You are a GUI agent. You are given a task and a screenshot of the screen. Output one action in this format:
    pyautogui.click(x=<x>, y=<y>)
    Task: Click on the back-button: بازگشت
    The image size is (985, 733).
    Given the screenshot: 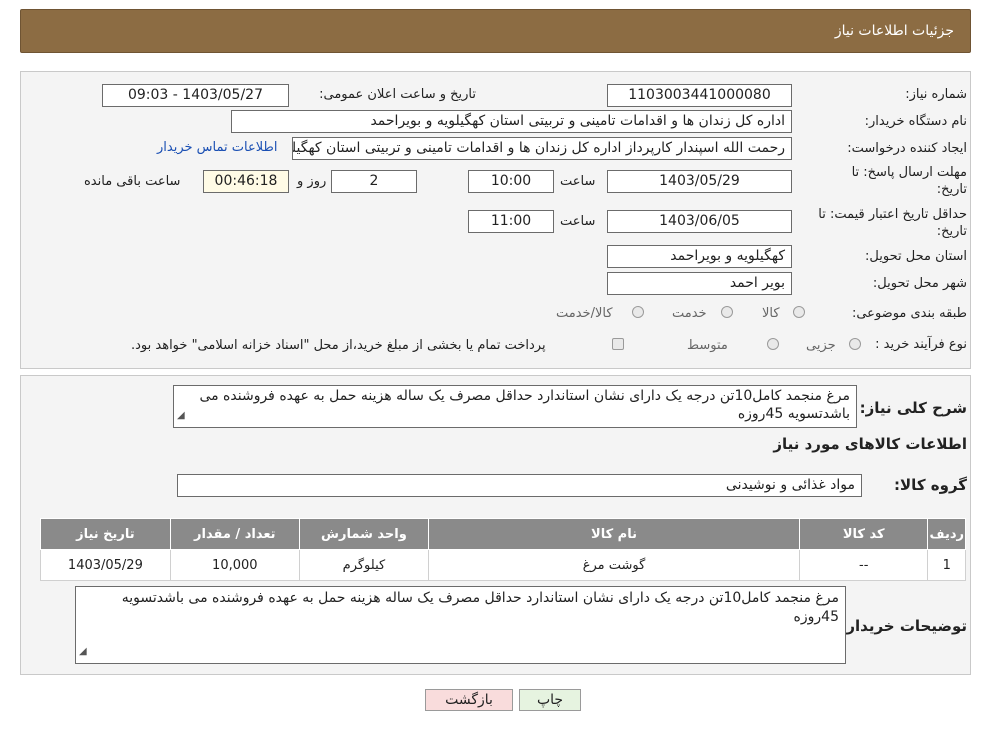 What is the action you would take?
    pyautogui.click(x=469, y=700)
    